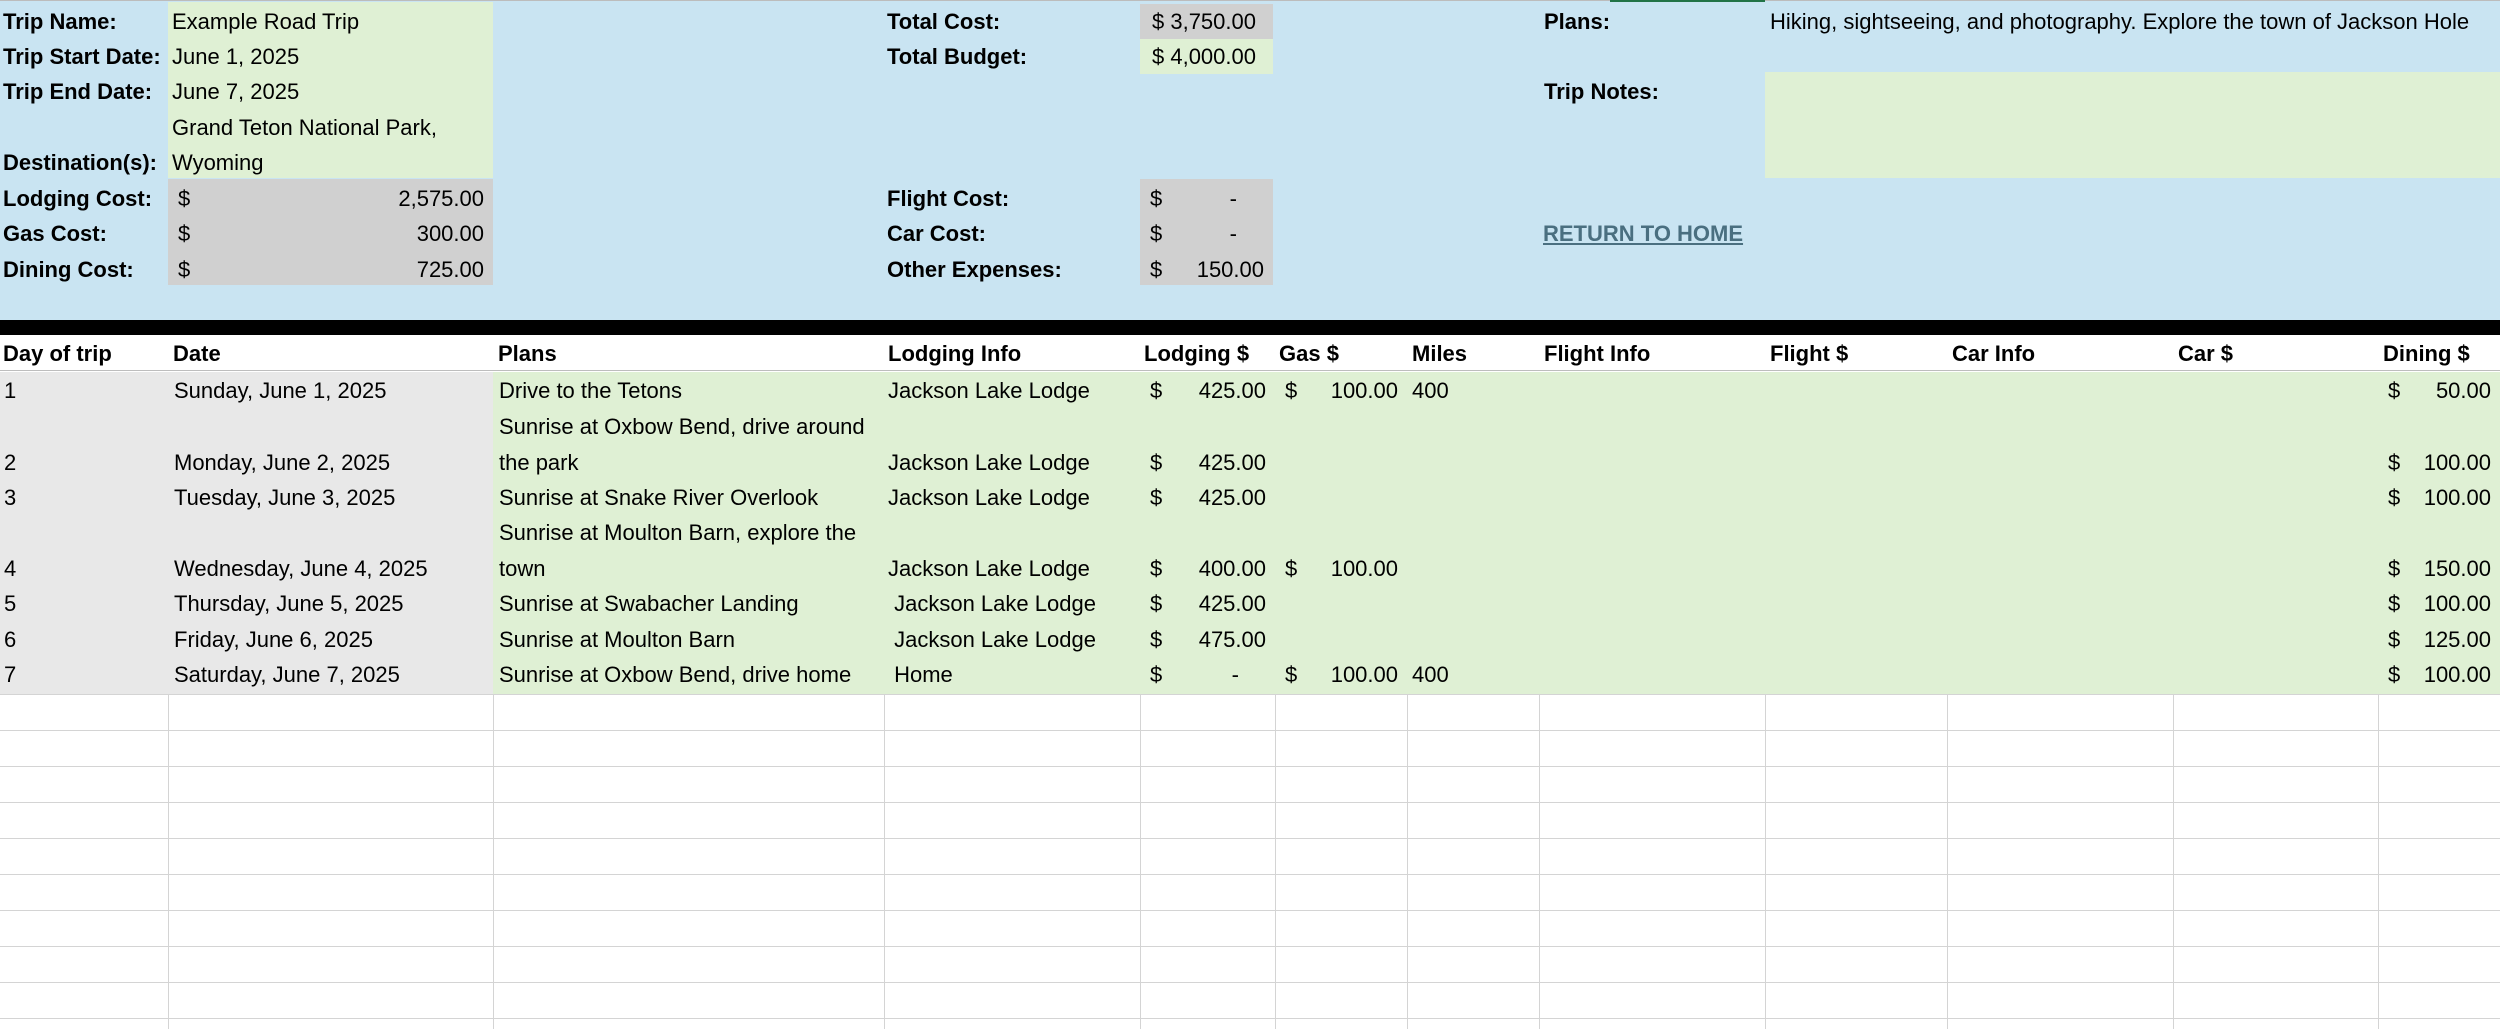  What do you see at coordinates (280, 462) in the screenshot?
I see `row-date: Monday, June 2, 2025` at bounding box center [280, 462].